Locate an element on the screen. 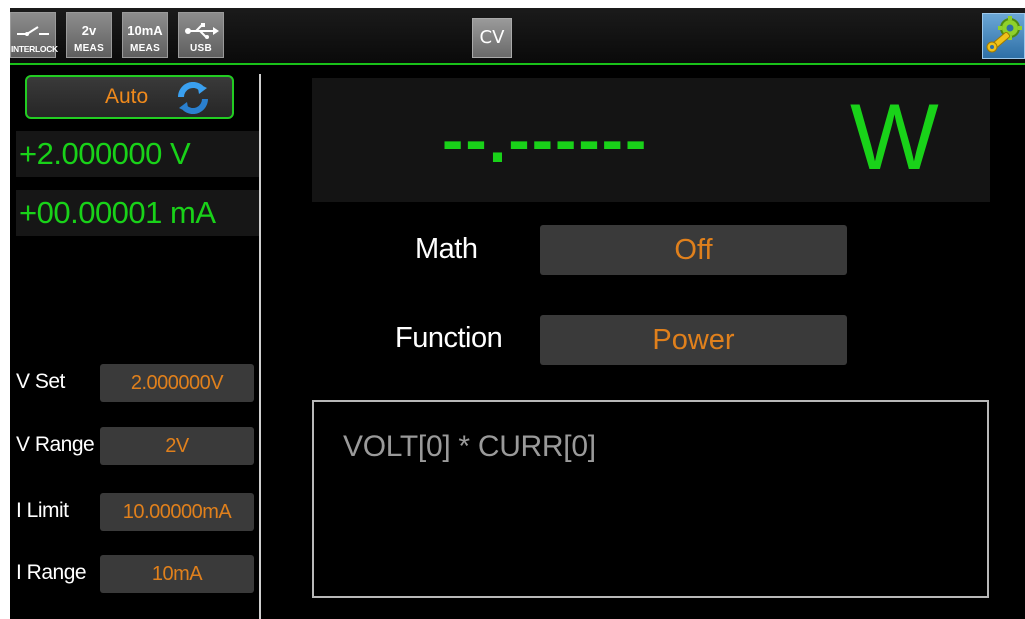 Image resolution: width=1025 pixels, height=619 pixels. function-value-button: Power is located at coordinates (693, 340).